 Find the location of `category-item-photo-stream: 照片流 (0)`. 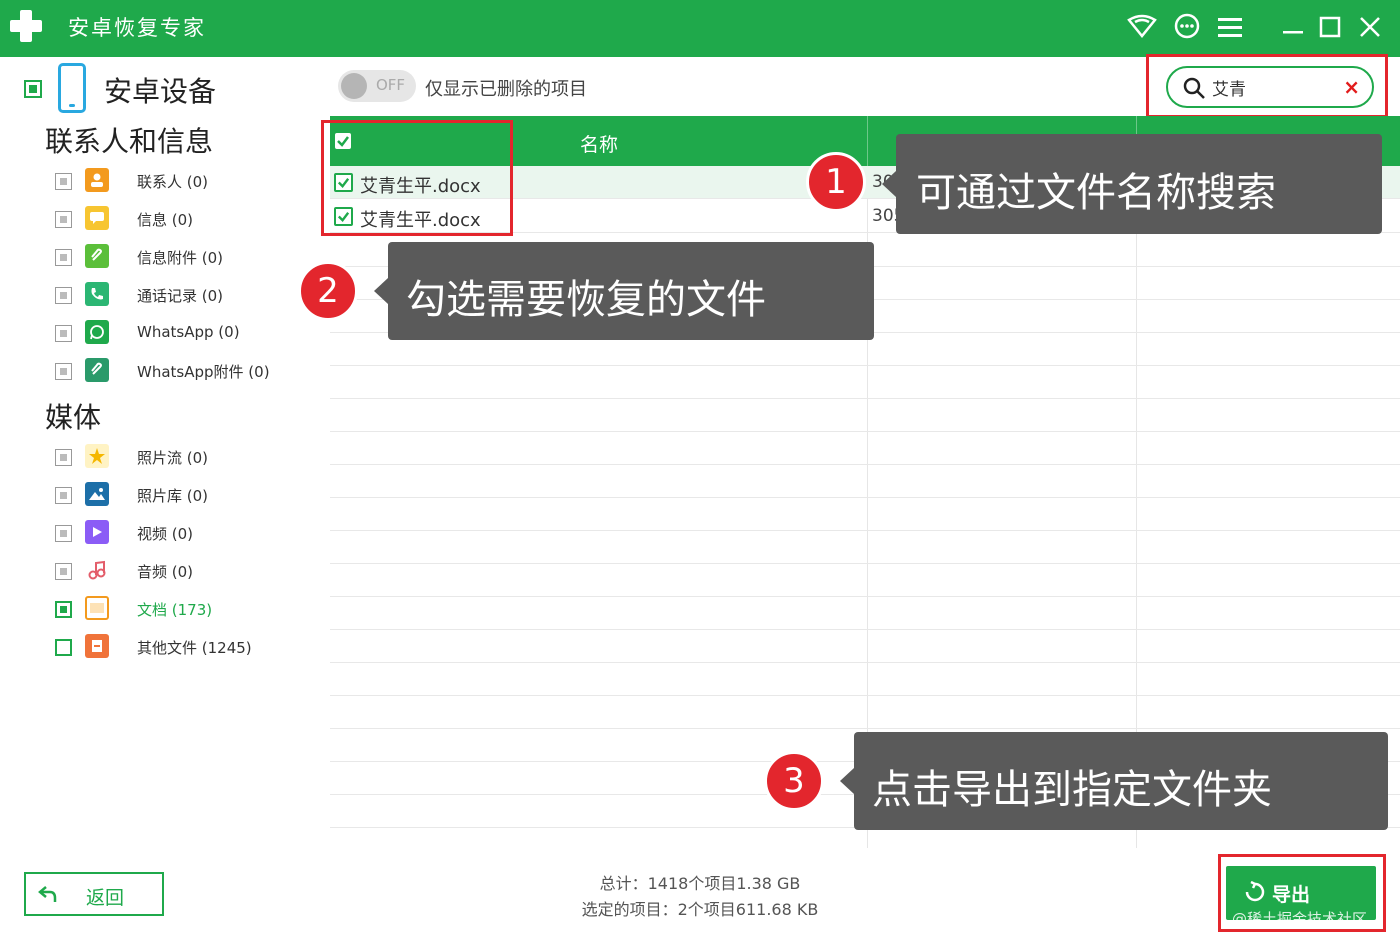

category-item-photo-stream: 照片流 (0) is located at coordinates (185, 457).